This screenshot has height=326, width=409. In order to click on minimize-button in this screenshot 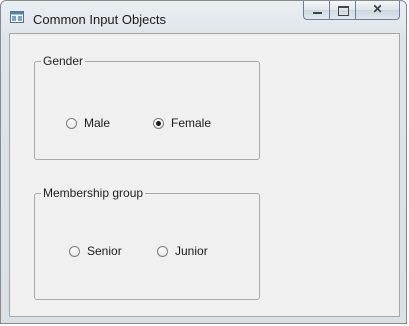, I will do `click(316, 10)`.